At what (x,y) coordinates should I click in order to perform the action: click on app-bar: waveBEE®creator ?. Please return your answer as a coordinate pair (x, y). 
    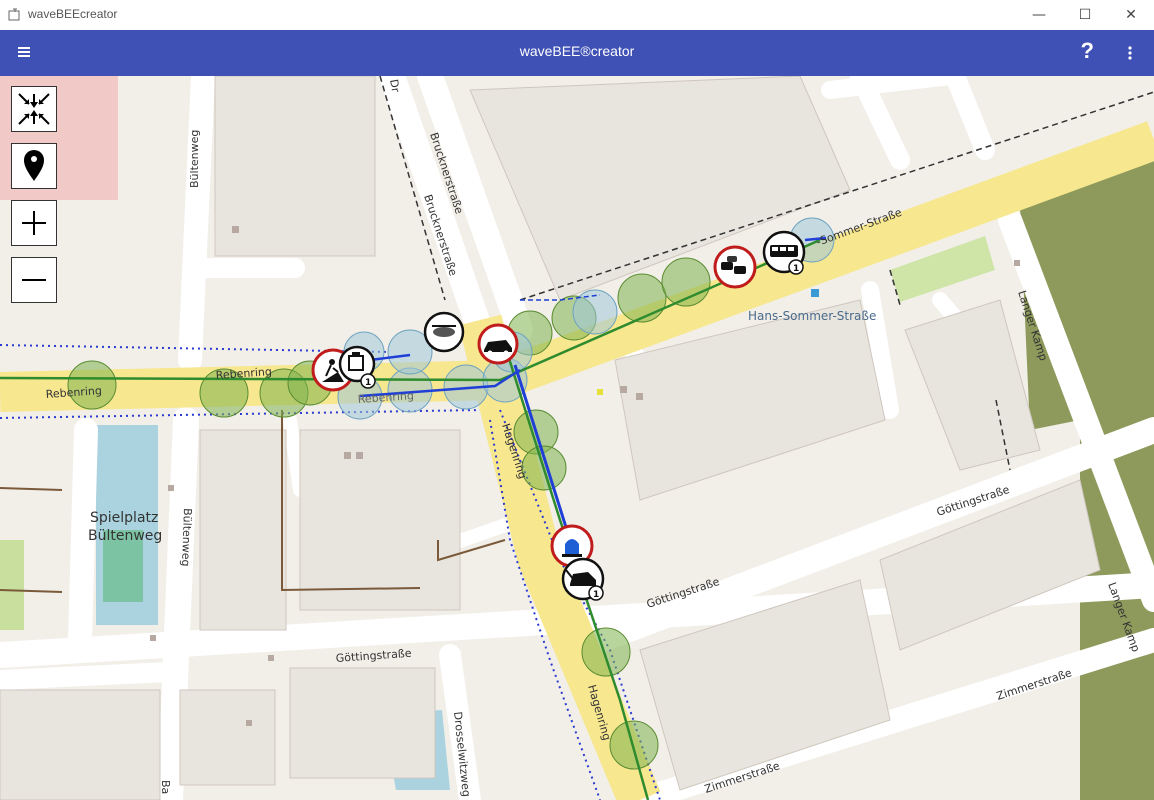
    Looking at the image, I should click on (577, 53).